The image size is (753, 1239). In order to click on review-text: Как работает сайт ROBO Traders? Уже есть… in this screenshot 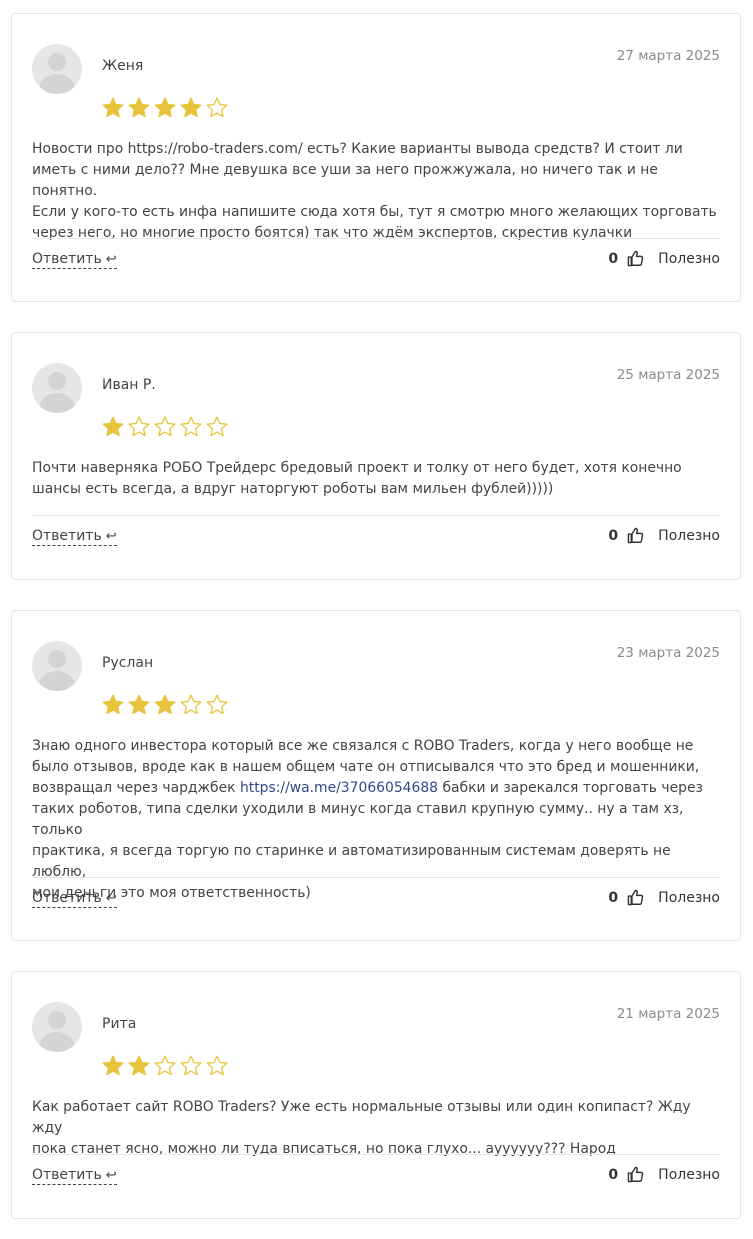, I will do `click(361, 1128)`.